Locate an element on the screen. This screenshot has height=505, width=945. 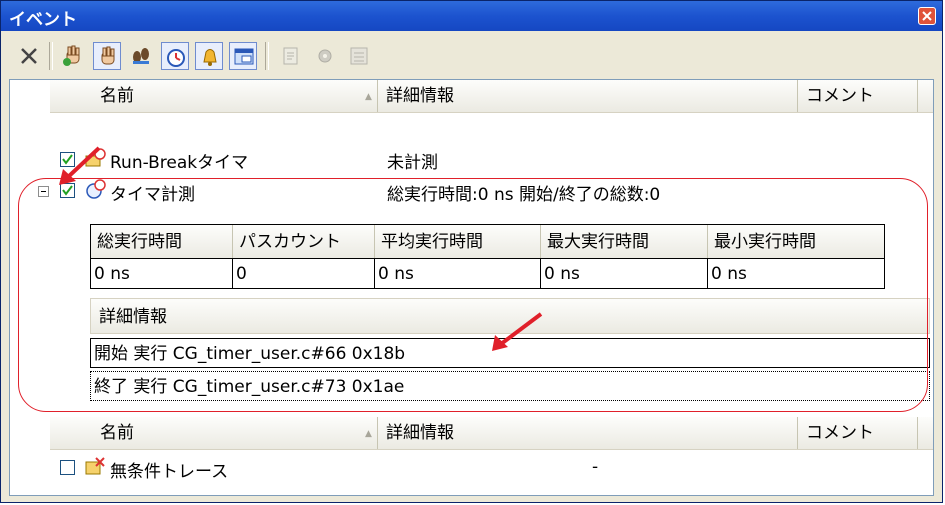
list-button is located at coordinates (359, 56).